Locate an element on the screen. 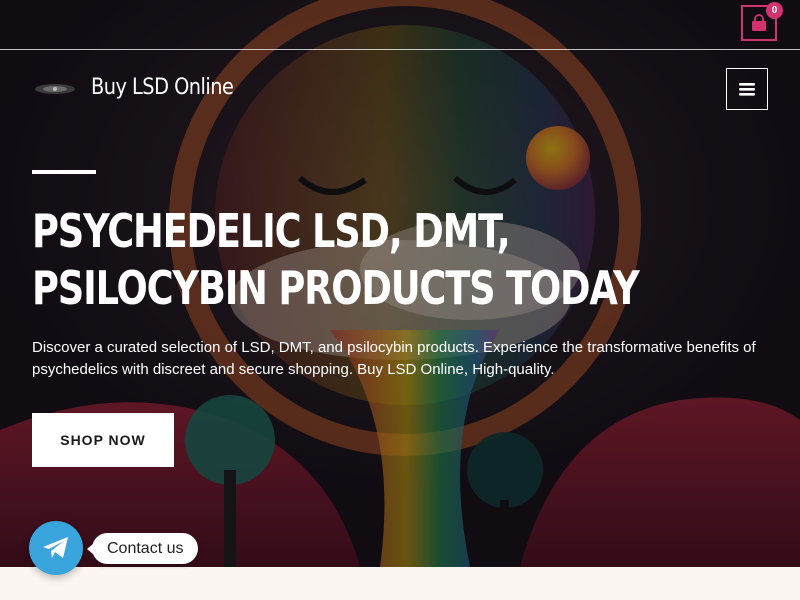  cart-count-badge: 0 is located at coordinates (774, 10).